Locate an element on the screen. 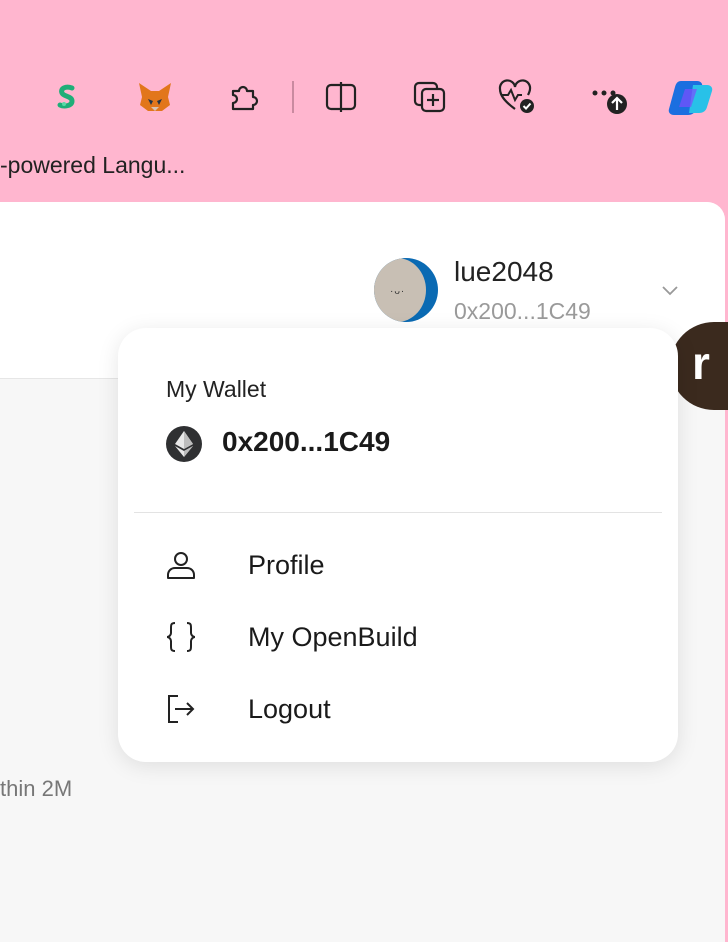 The height and width of the screenshot is (942, 728). menu-item-logout: Logout is located at coordinates (396, 709).